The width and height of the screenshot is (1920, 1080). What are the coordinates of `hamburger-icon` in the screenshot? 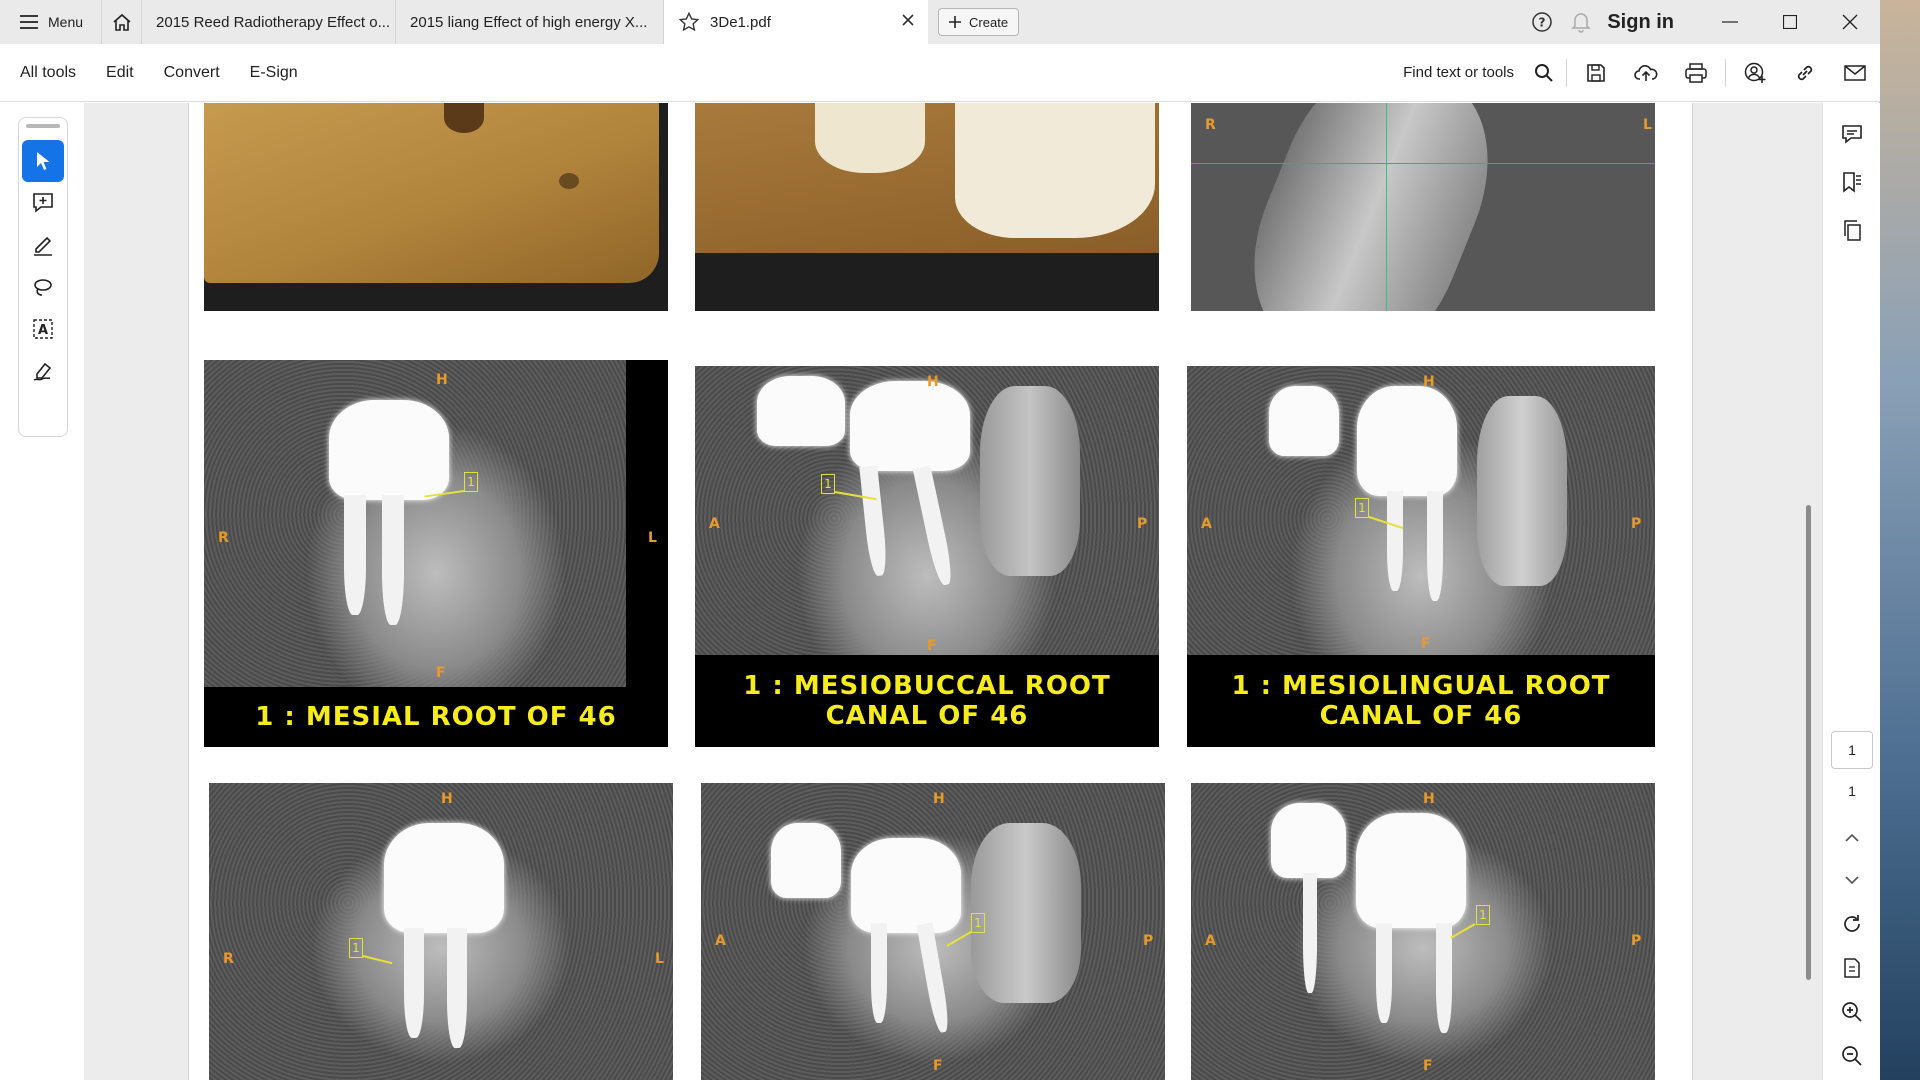 It's located at (29, 22).